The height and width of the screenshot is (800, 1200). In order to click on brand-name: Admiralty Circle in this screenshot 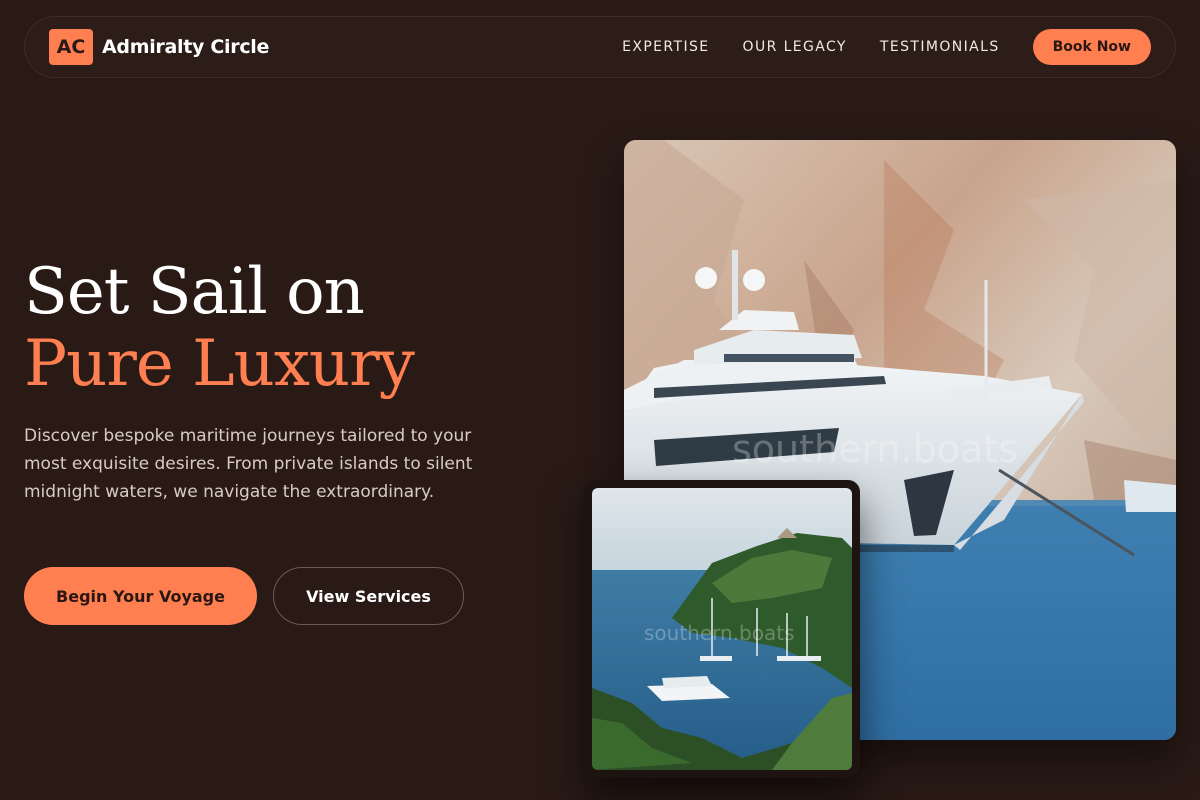, I will do `click(186, 47)`.